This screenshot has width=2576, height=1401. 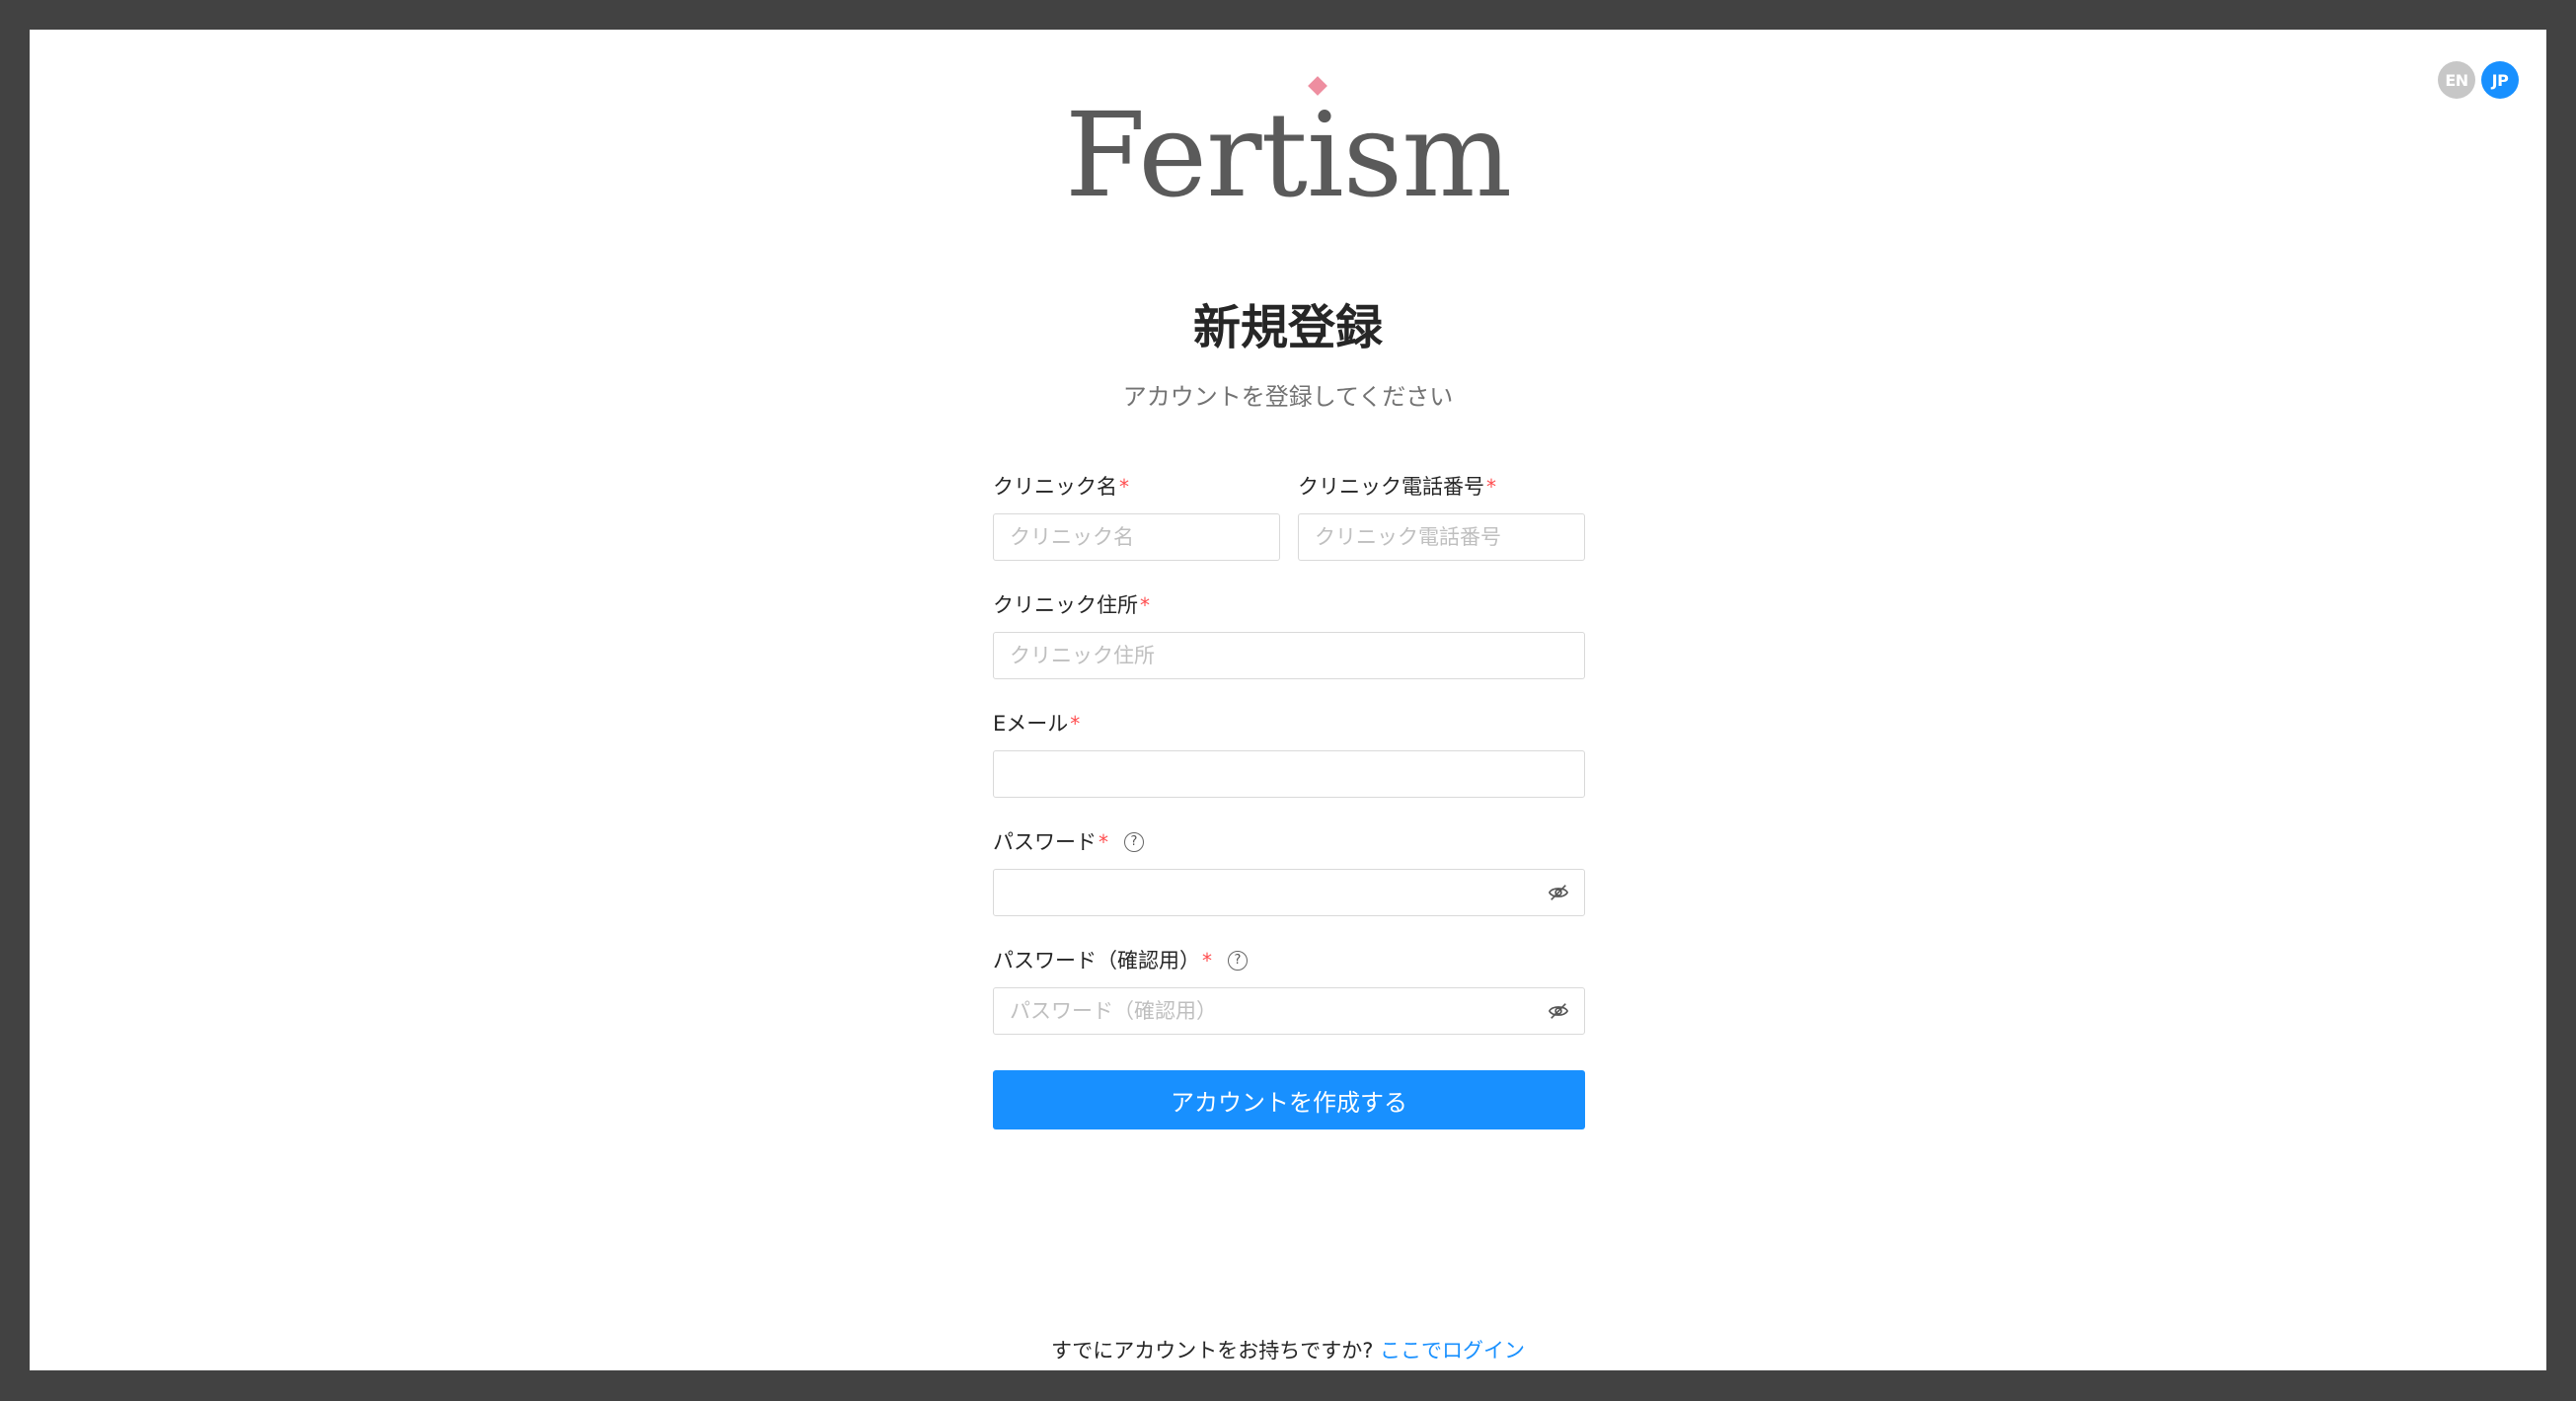 What do you see at coordinates (1136, 537) in the screenshot?
I see `clinic-name-input` at bounding box center [1136, 537].